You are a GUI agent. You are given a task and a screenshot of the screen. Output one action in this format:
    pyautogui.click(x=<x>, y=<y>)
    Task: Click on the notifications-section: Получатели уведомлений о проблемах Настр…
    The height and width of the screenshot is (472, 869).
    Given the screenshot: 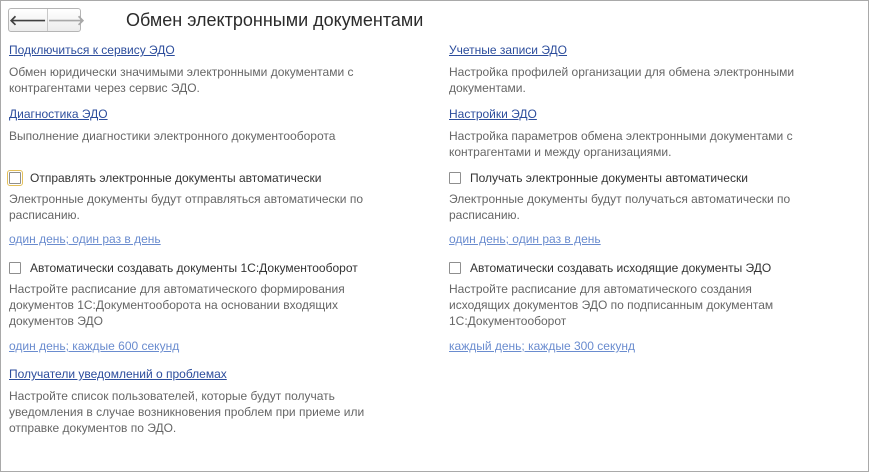 What is the action you would take?
    pyautogui.click(x=209, y=401)
    